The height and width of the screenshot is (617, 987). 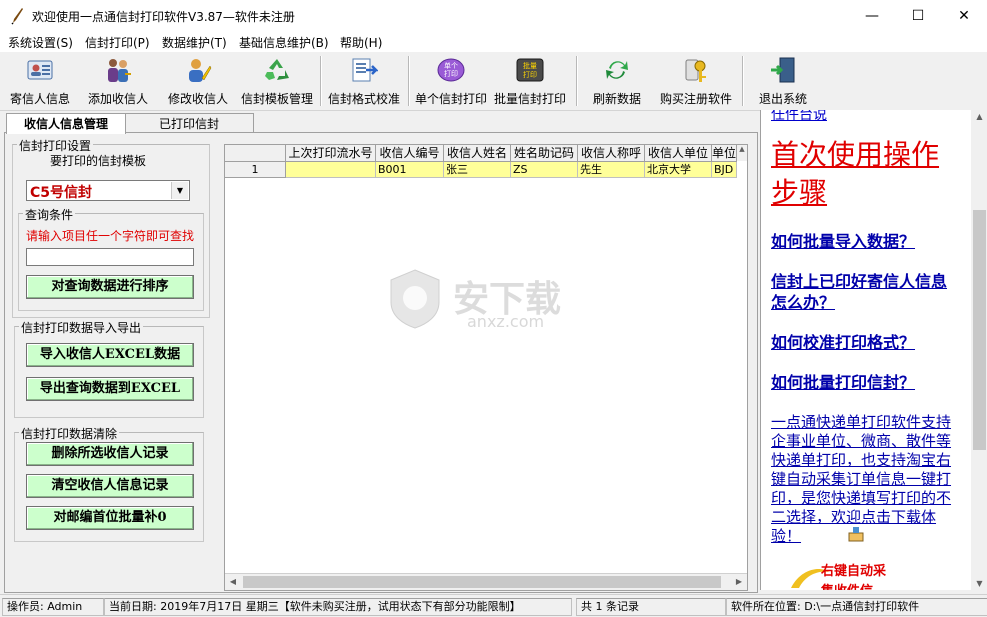 What do you see at coordinates (365, 70) in the screenshot?
I see `calibrate-icon` at bounding box center [365, 70].